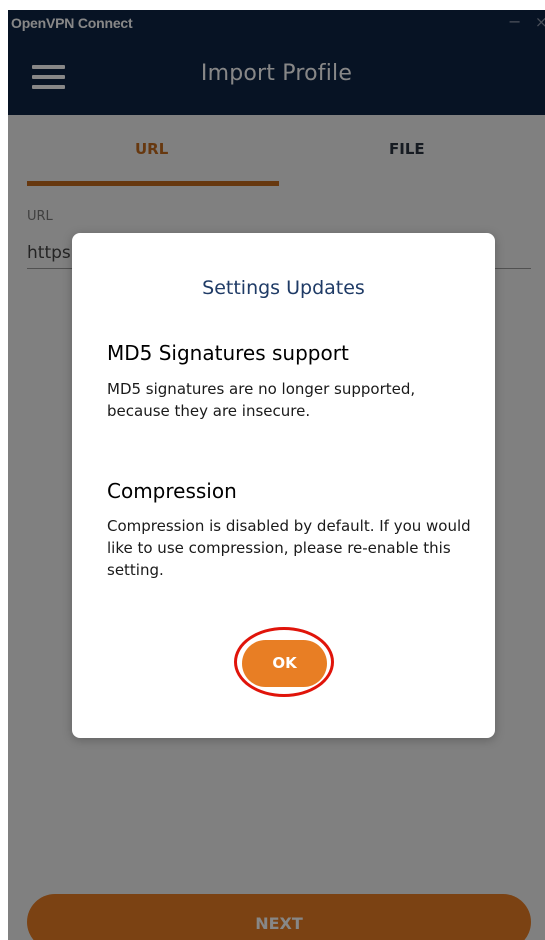 This screenshot has height=940, width=545. Describe the element at coordinates (172, 491) in the screenshot. I see `compression-section-heading: Compression` at that location.